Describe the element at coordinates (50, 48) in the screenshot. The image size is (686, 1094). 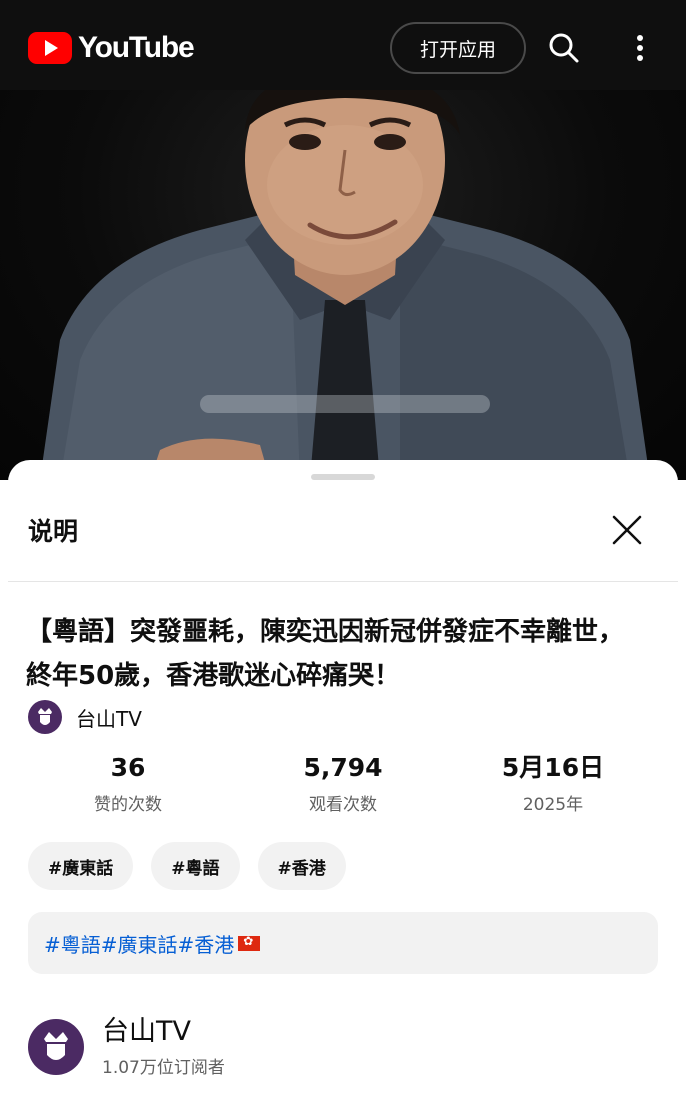
I see `youtube-play-icon` at that location.